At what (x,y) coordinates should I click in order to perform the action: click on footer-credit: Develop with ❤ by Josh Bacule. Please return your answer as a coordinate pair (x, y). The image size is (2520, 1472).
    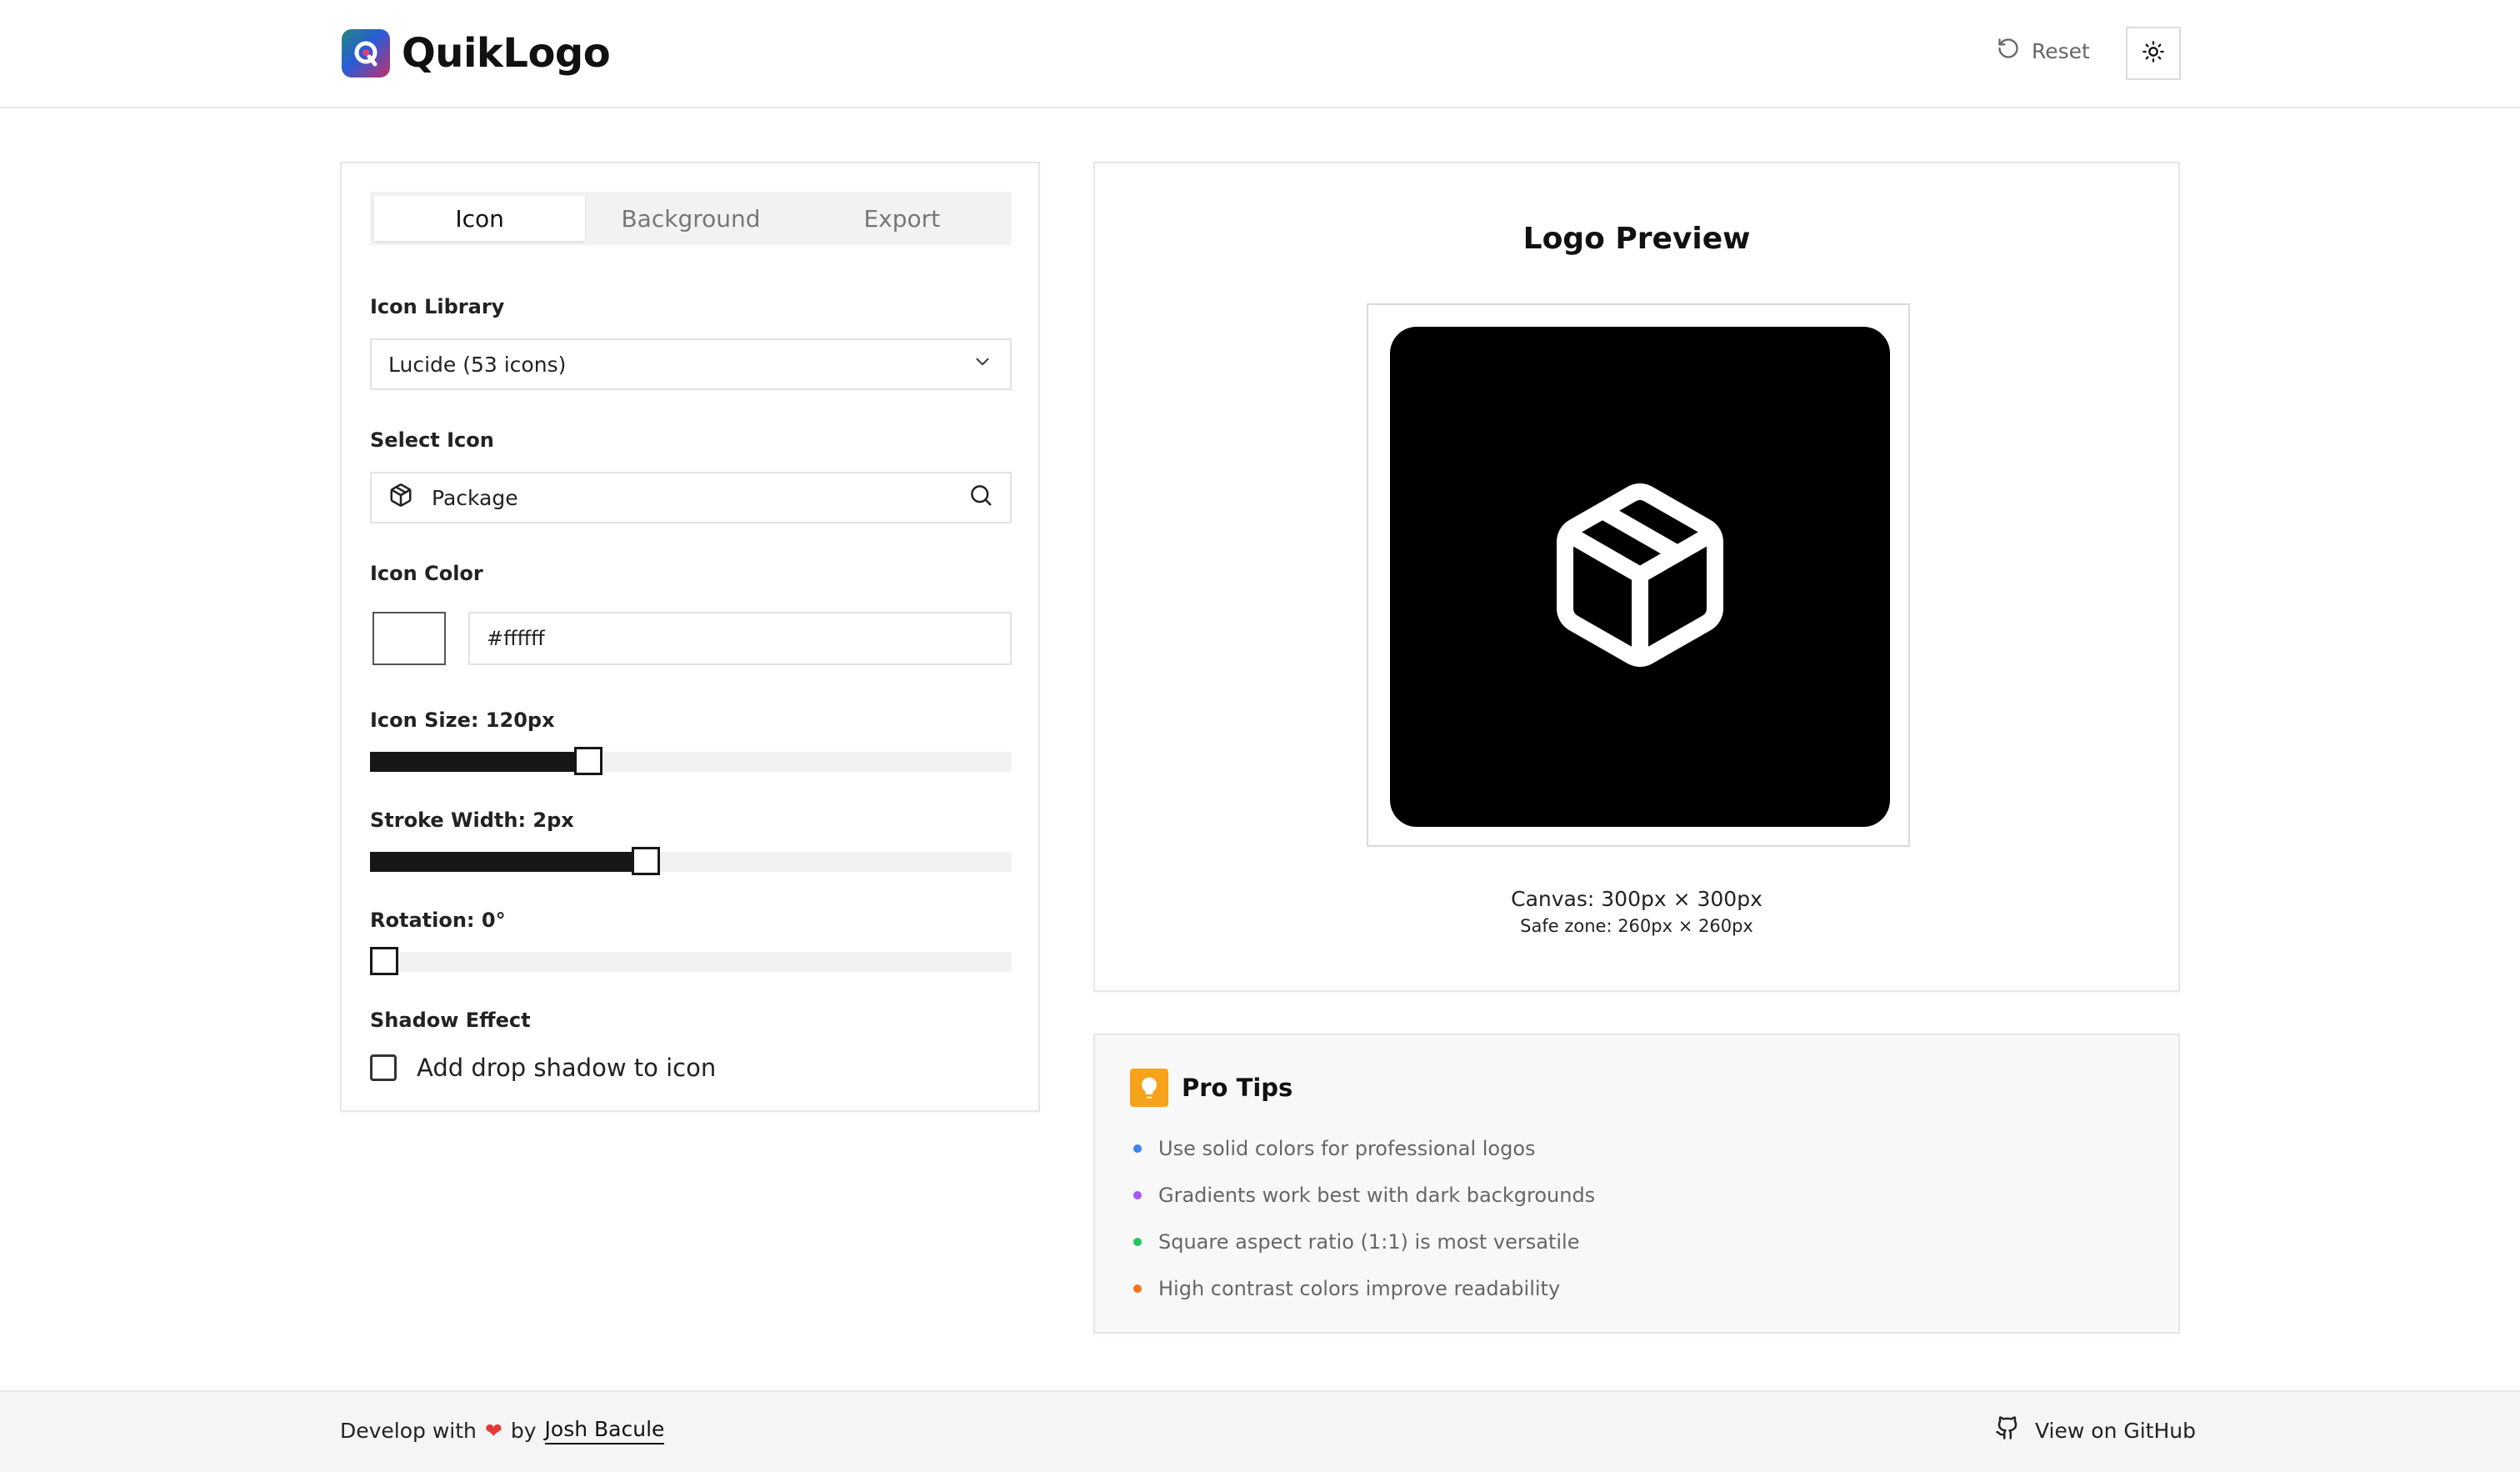
    Looking at the image, I should click on (502, 1430).